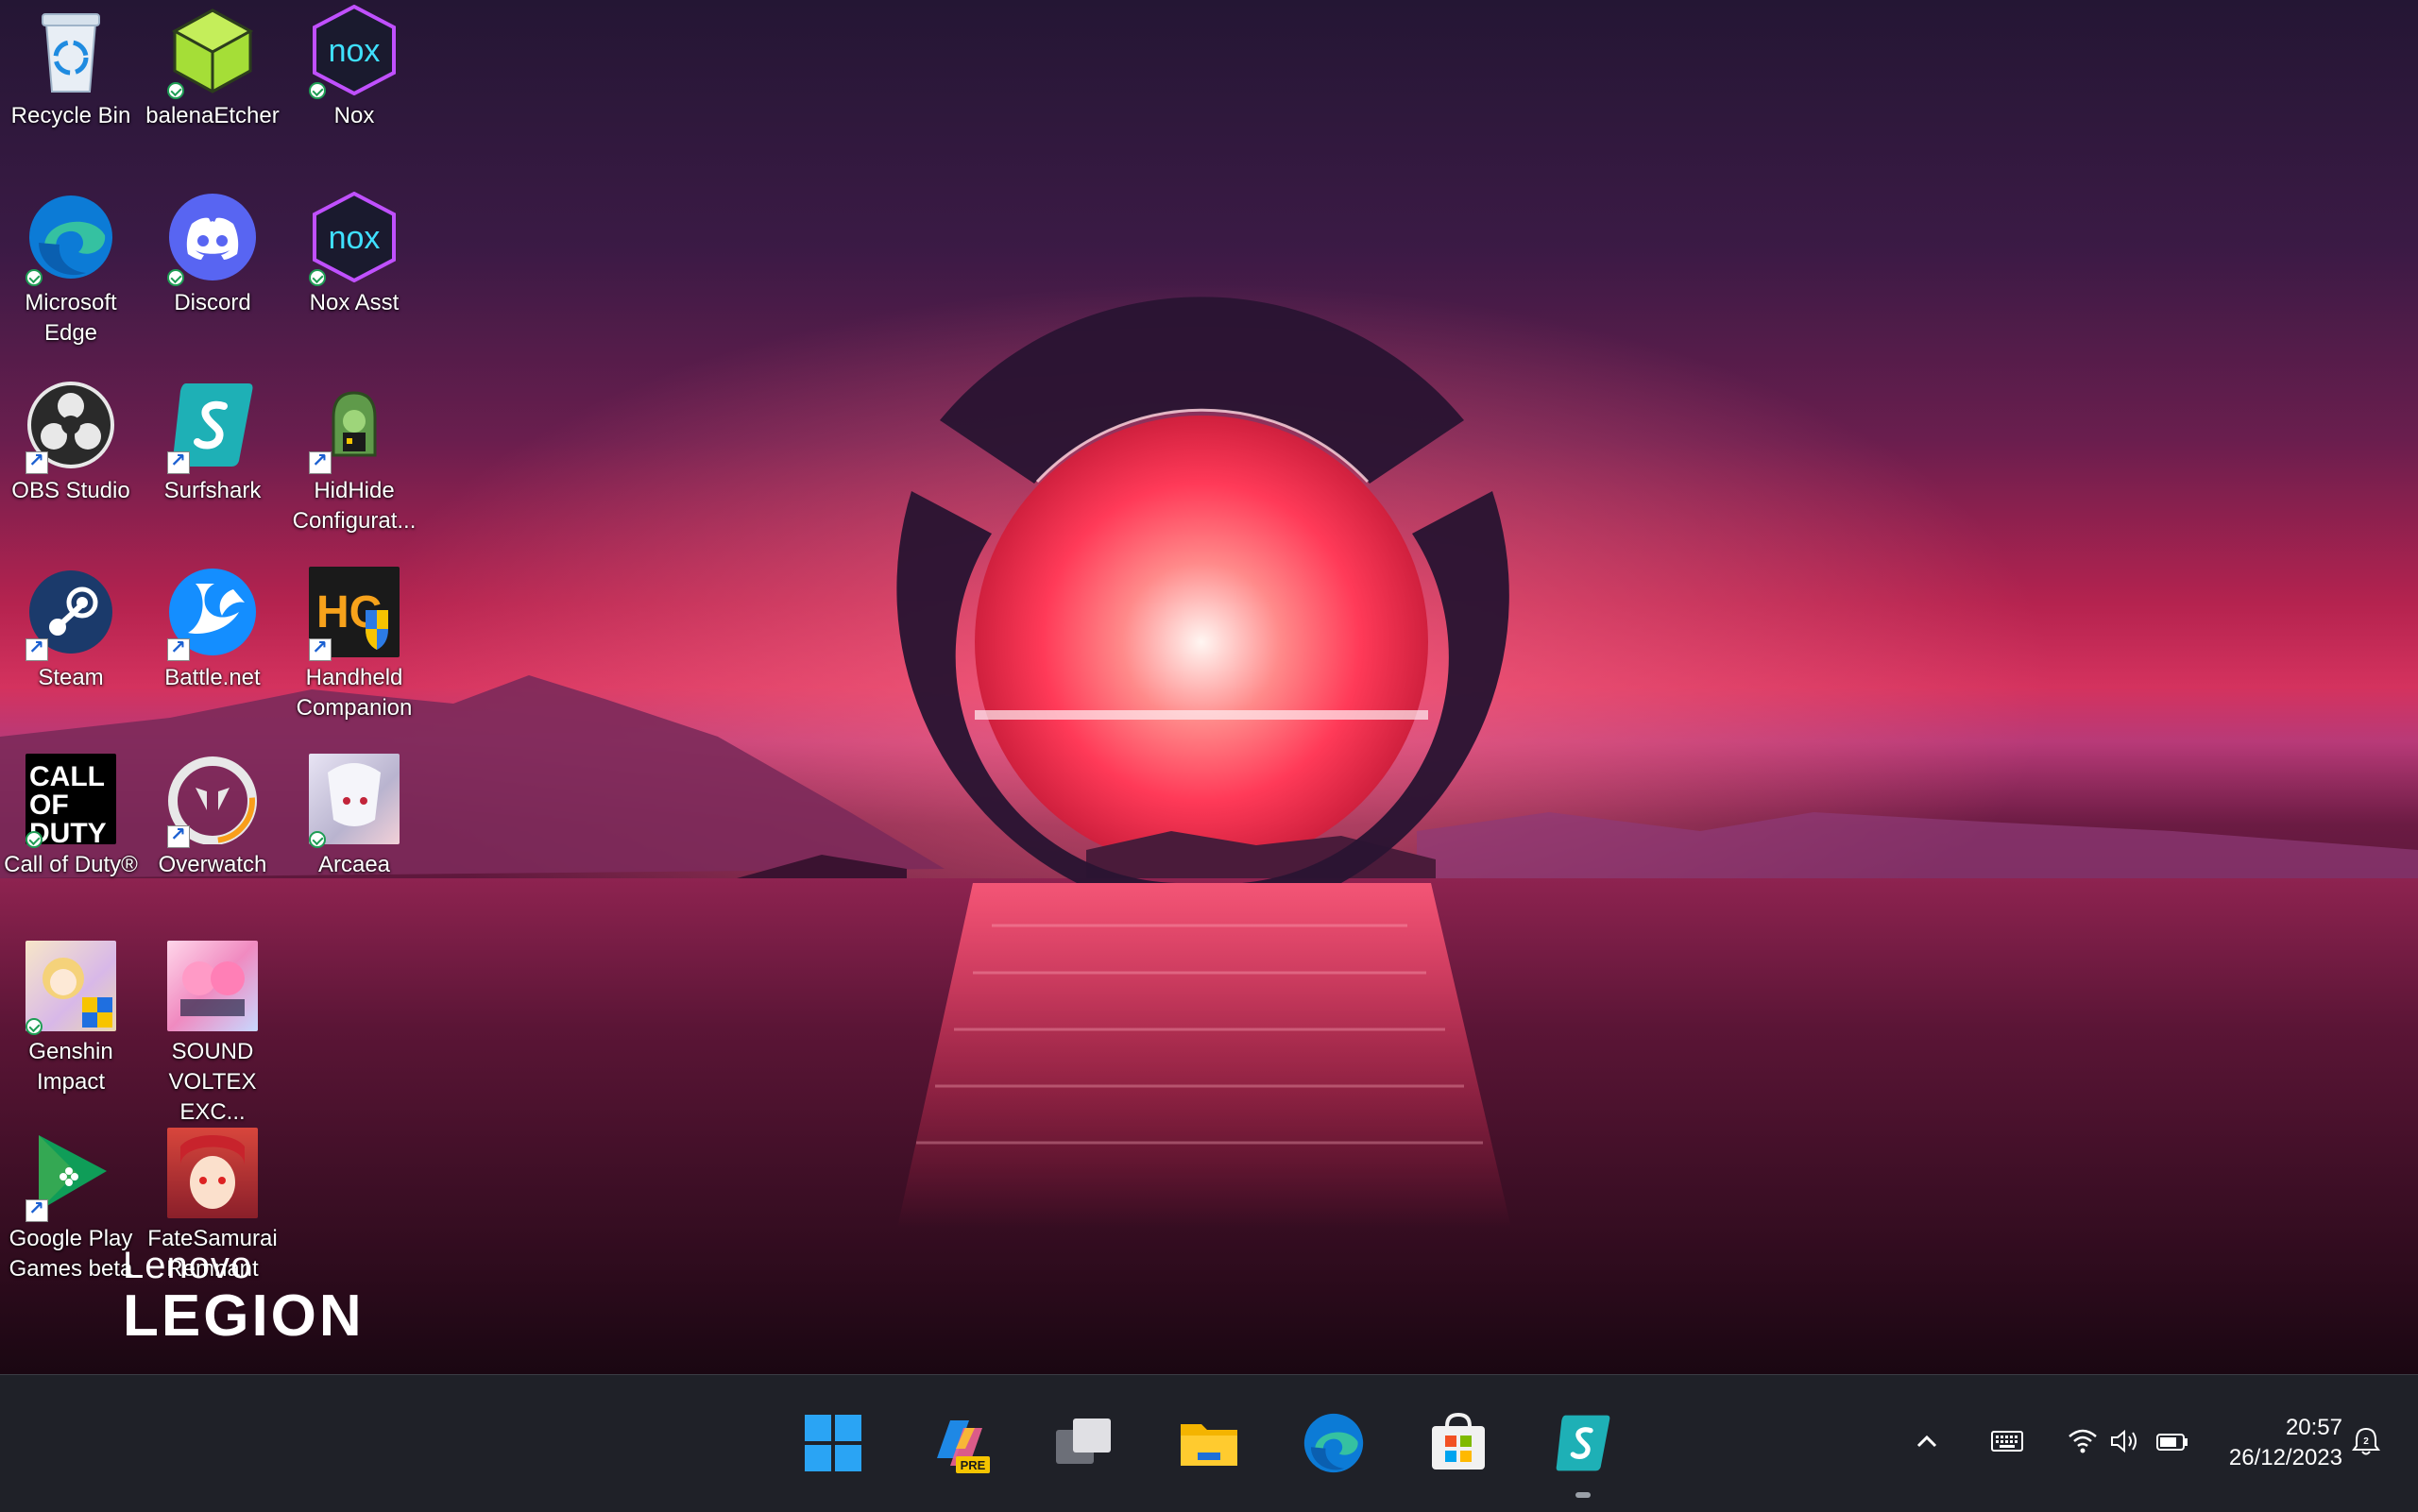  I want to click on clock-date: 26/12/2023, so click(2285, 1457).